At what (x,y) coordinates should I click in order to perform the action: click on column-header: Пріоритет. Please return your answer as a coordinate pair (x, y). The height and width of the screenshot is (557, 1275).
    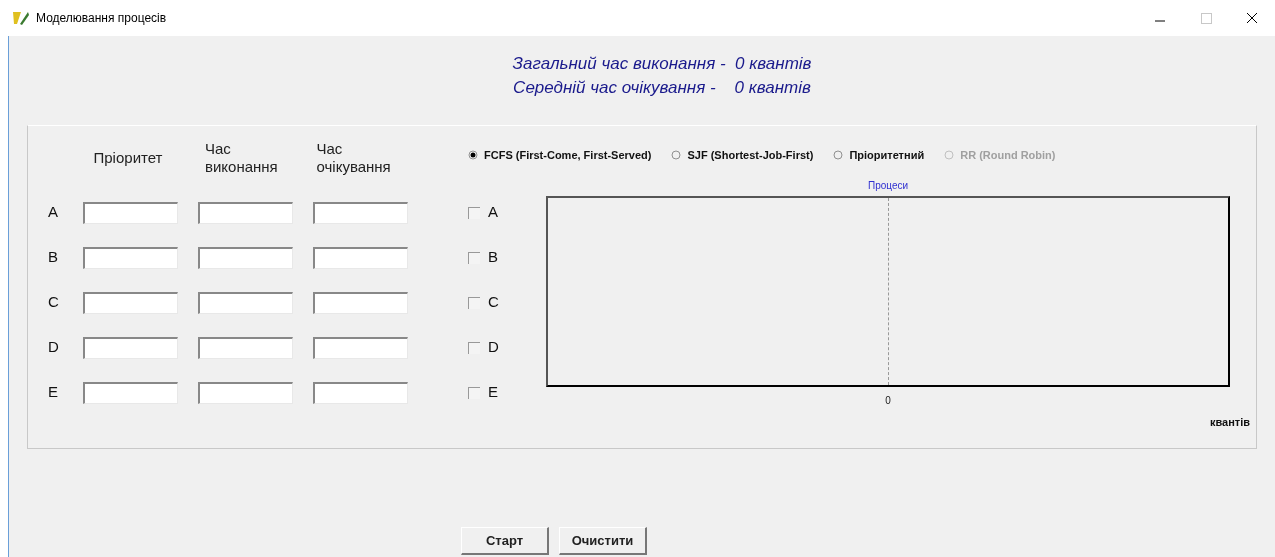
    Looking at the image, I should click on (128, 158).